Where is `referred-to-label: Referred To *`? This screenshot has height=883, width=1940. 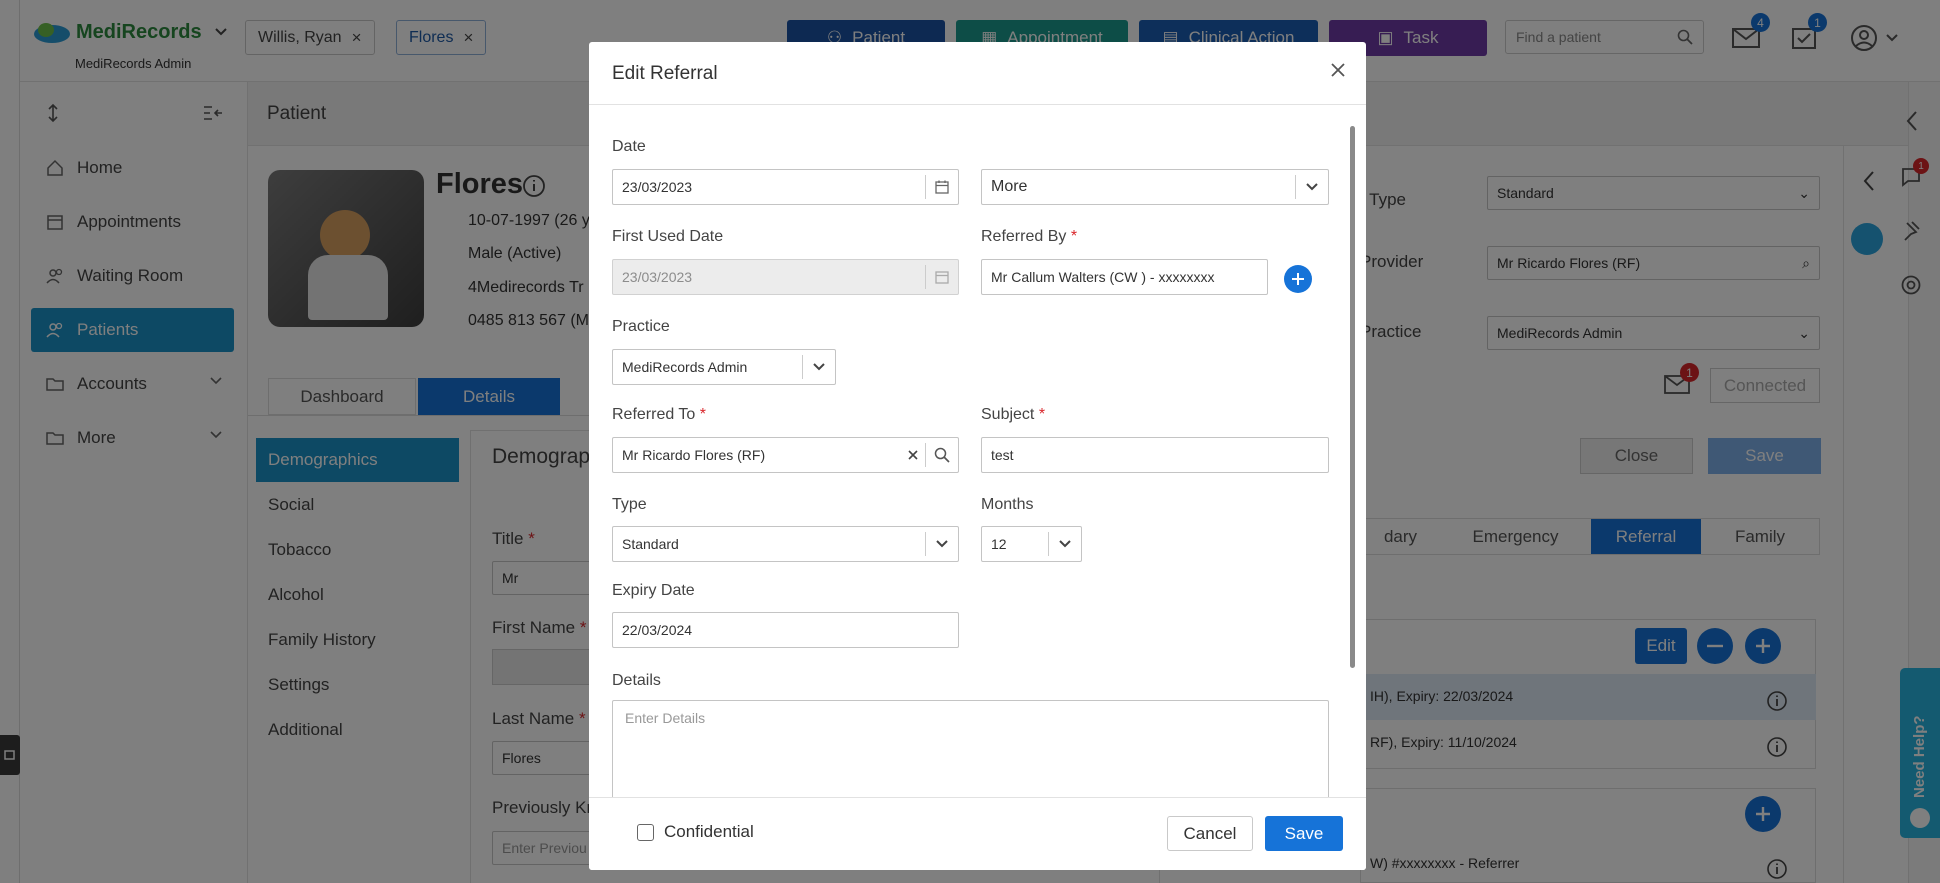 referred-to-label: Referred To * is located at coordinates (659, 414).